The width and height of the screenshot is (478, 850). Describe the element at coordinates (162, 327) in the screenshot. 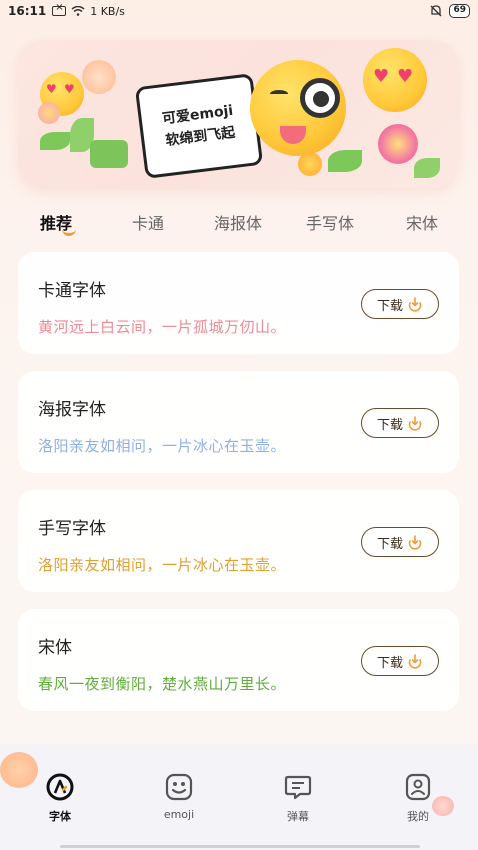

I see `font-sample-text: 黄河远上白云间，一片孤城万仞山。` at that location.